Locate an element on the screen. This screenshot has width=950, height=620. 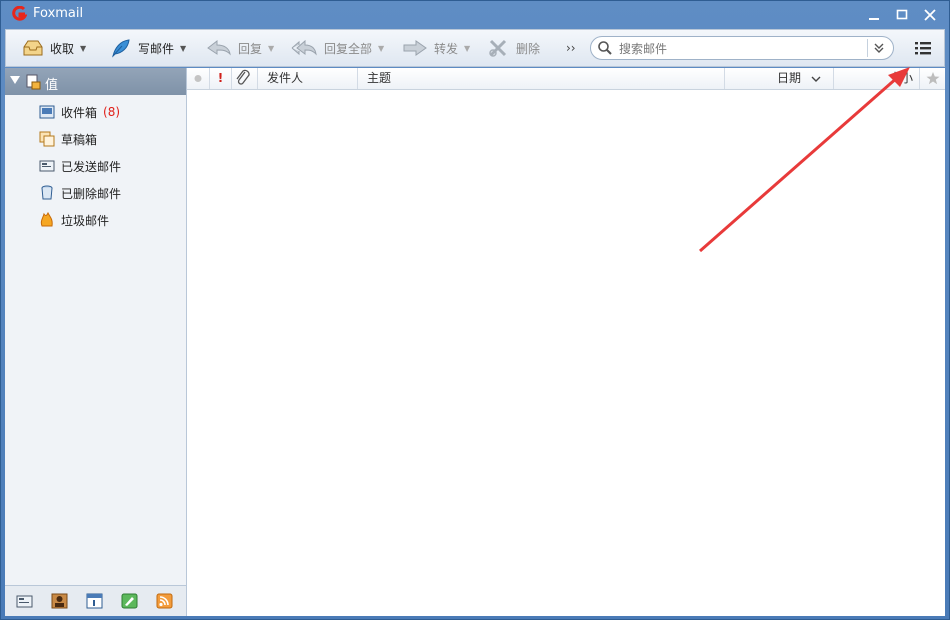
inbox-icon is located at coordinates (47, 112).